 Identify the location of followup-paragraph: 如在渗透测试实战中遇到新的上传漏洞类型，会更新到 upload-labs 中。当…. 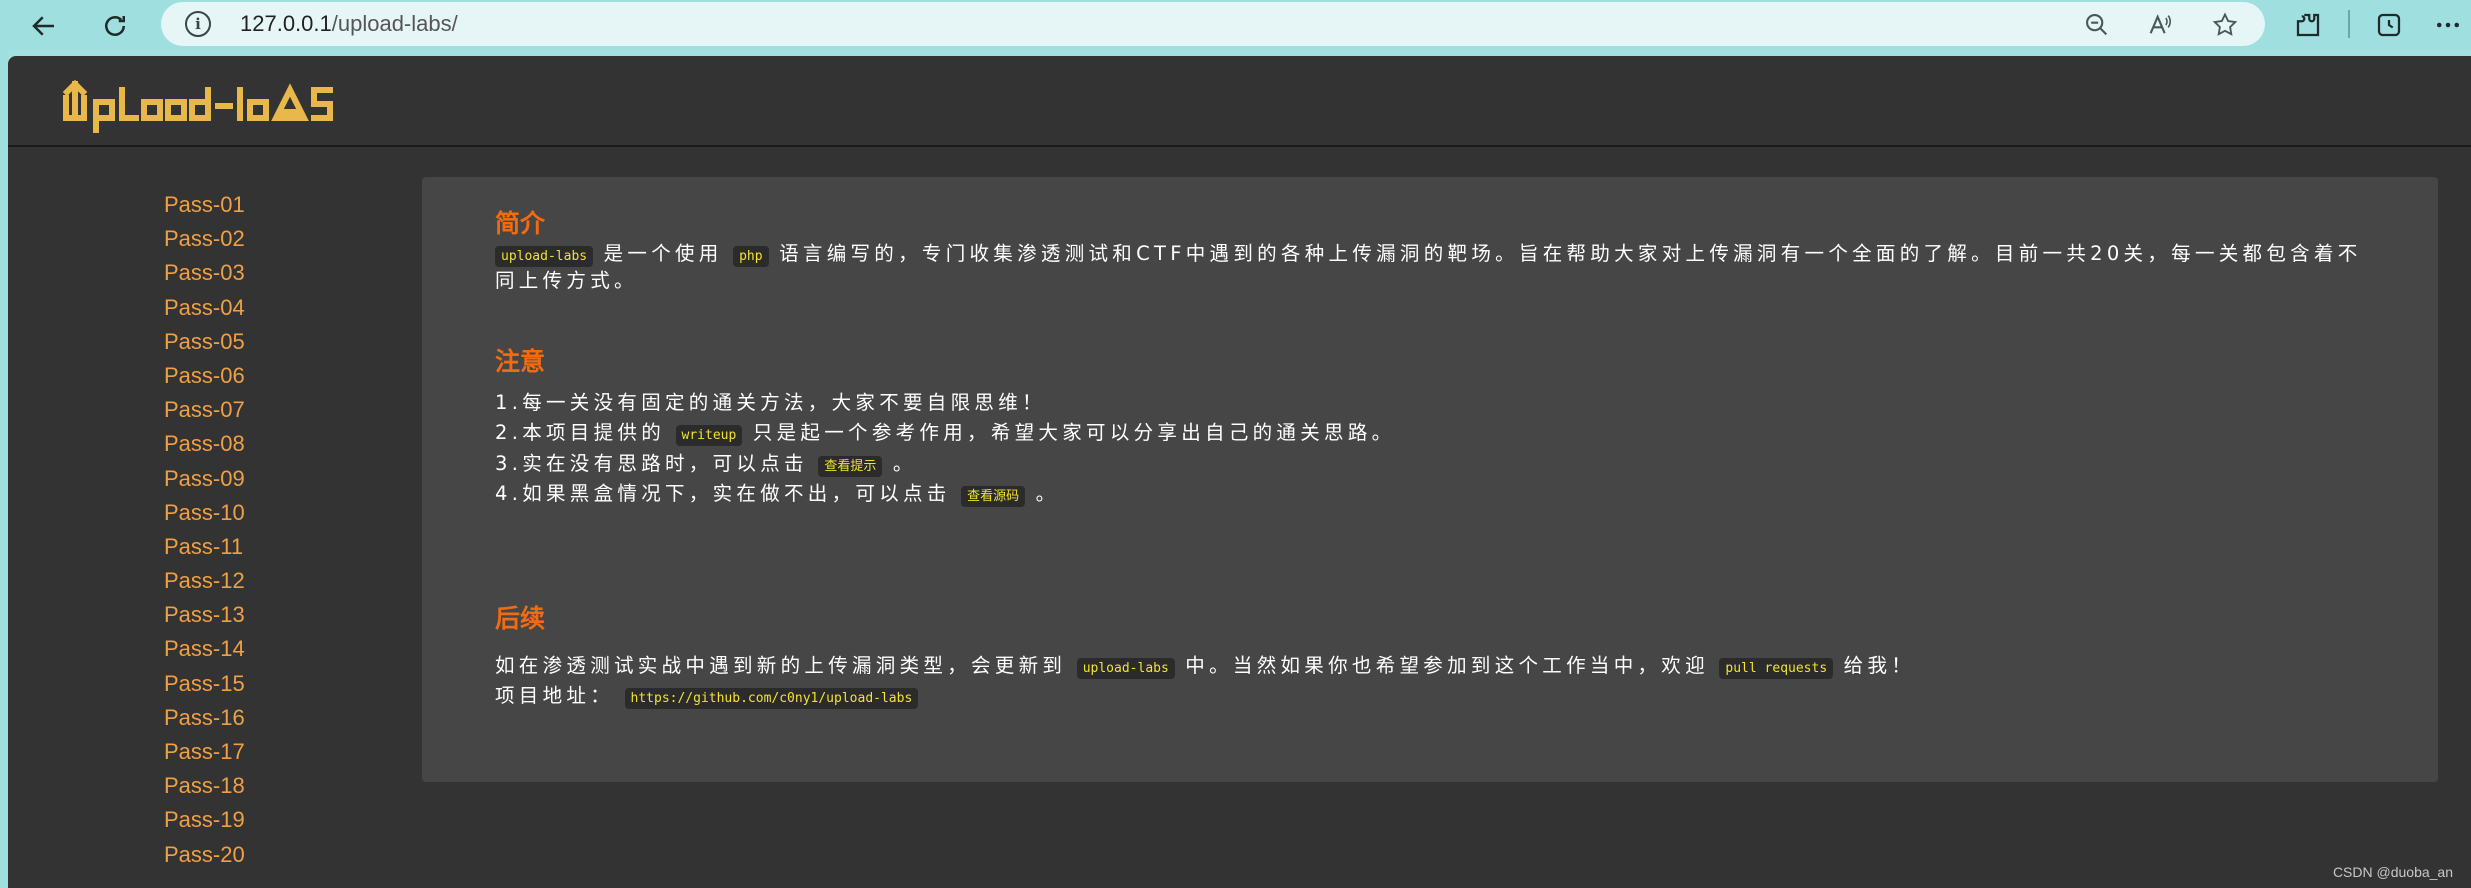
(1205, 664).